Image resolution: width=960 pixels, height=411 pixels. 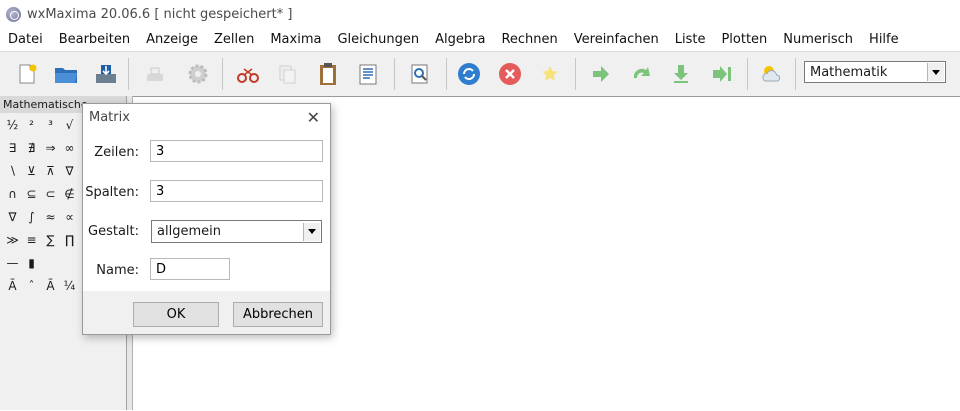 I want to click on name-label: Name:, so click(x=117, y=270).